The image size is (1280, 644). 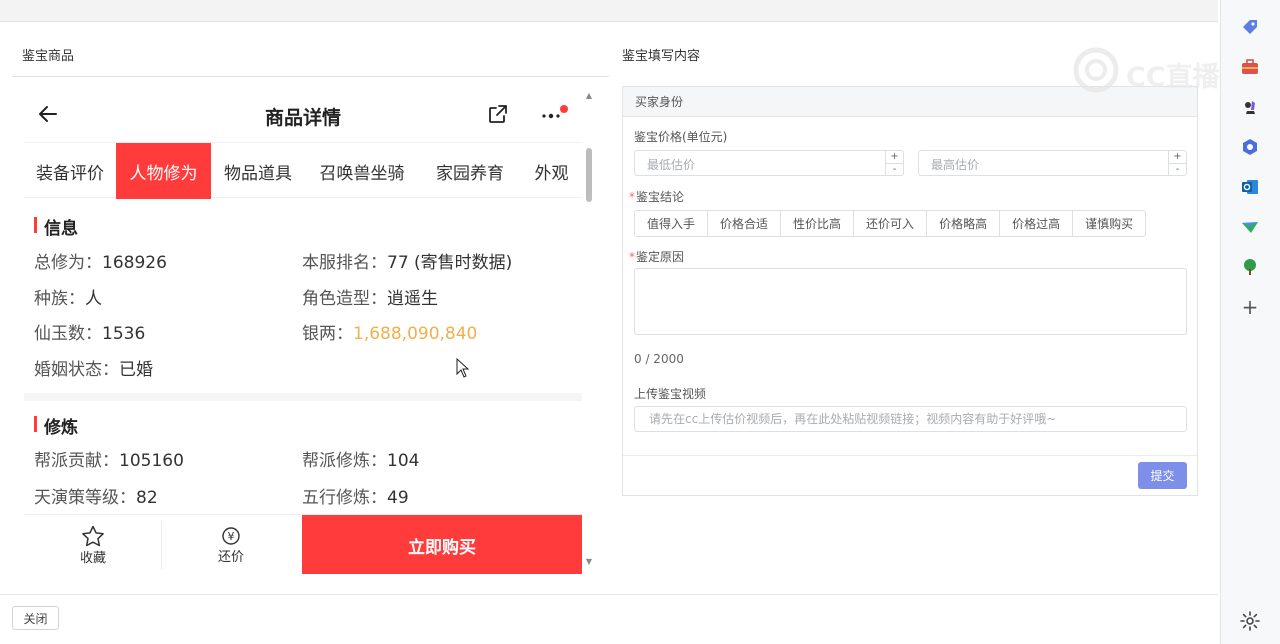 I want to click on conclusion-label: *鉴宝结论, so click(x=656, y=196).